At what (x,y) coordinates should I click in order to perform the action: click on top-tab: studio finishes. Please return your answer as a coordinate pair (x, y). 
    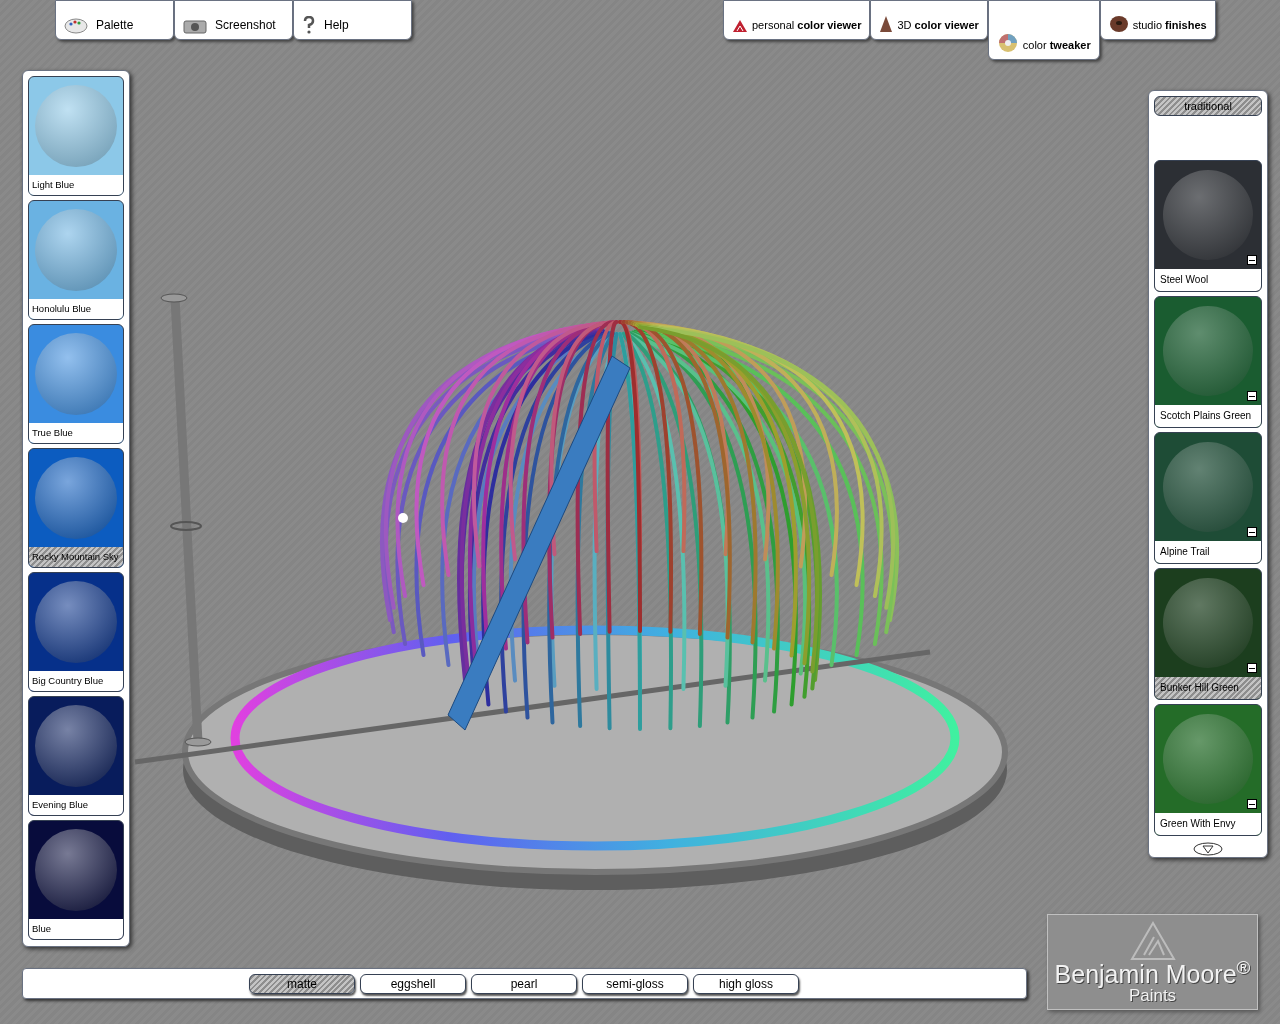
    Looking at the image, I should click on (1157, 20).